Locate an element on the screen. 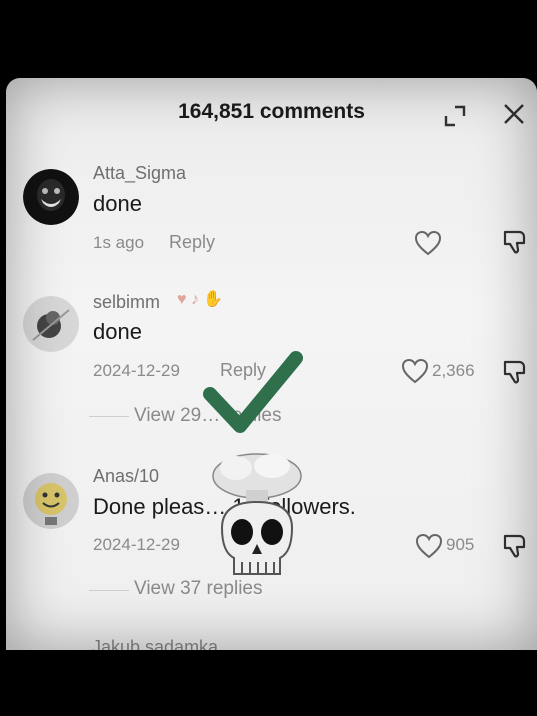 The width and height of the screenshot is (537, 716). comment-username: Atta_Sigma is located at coordinates (139, 173).